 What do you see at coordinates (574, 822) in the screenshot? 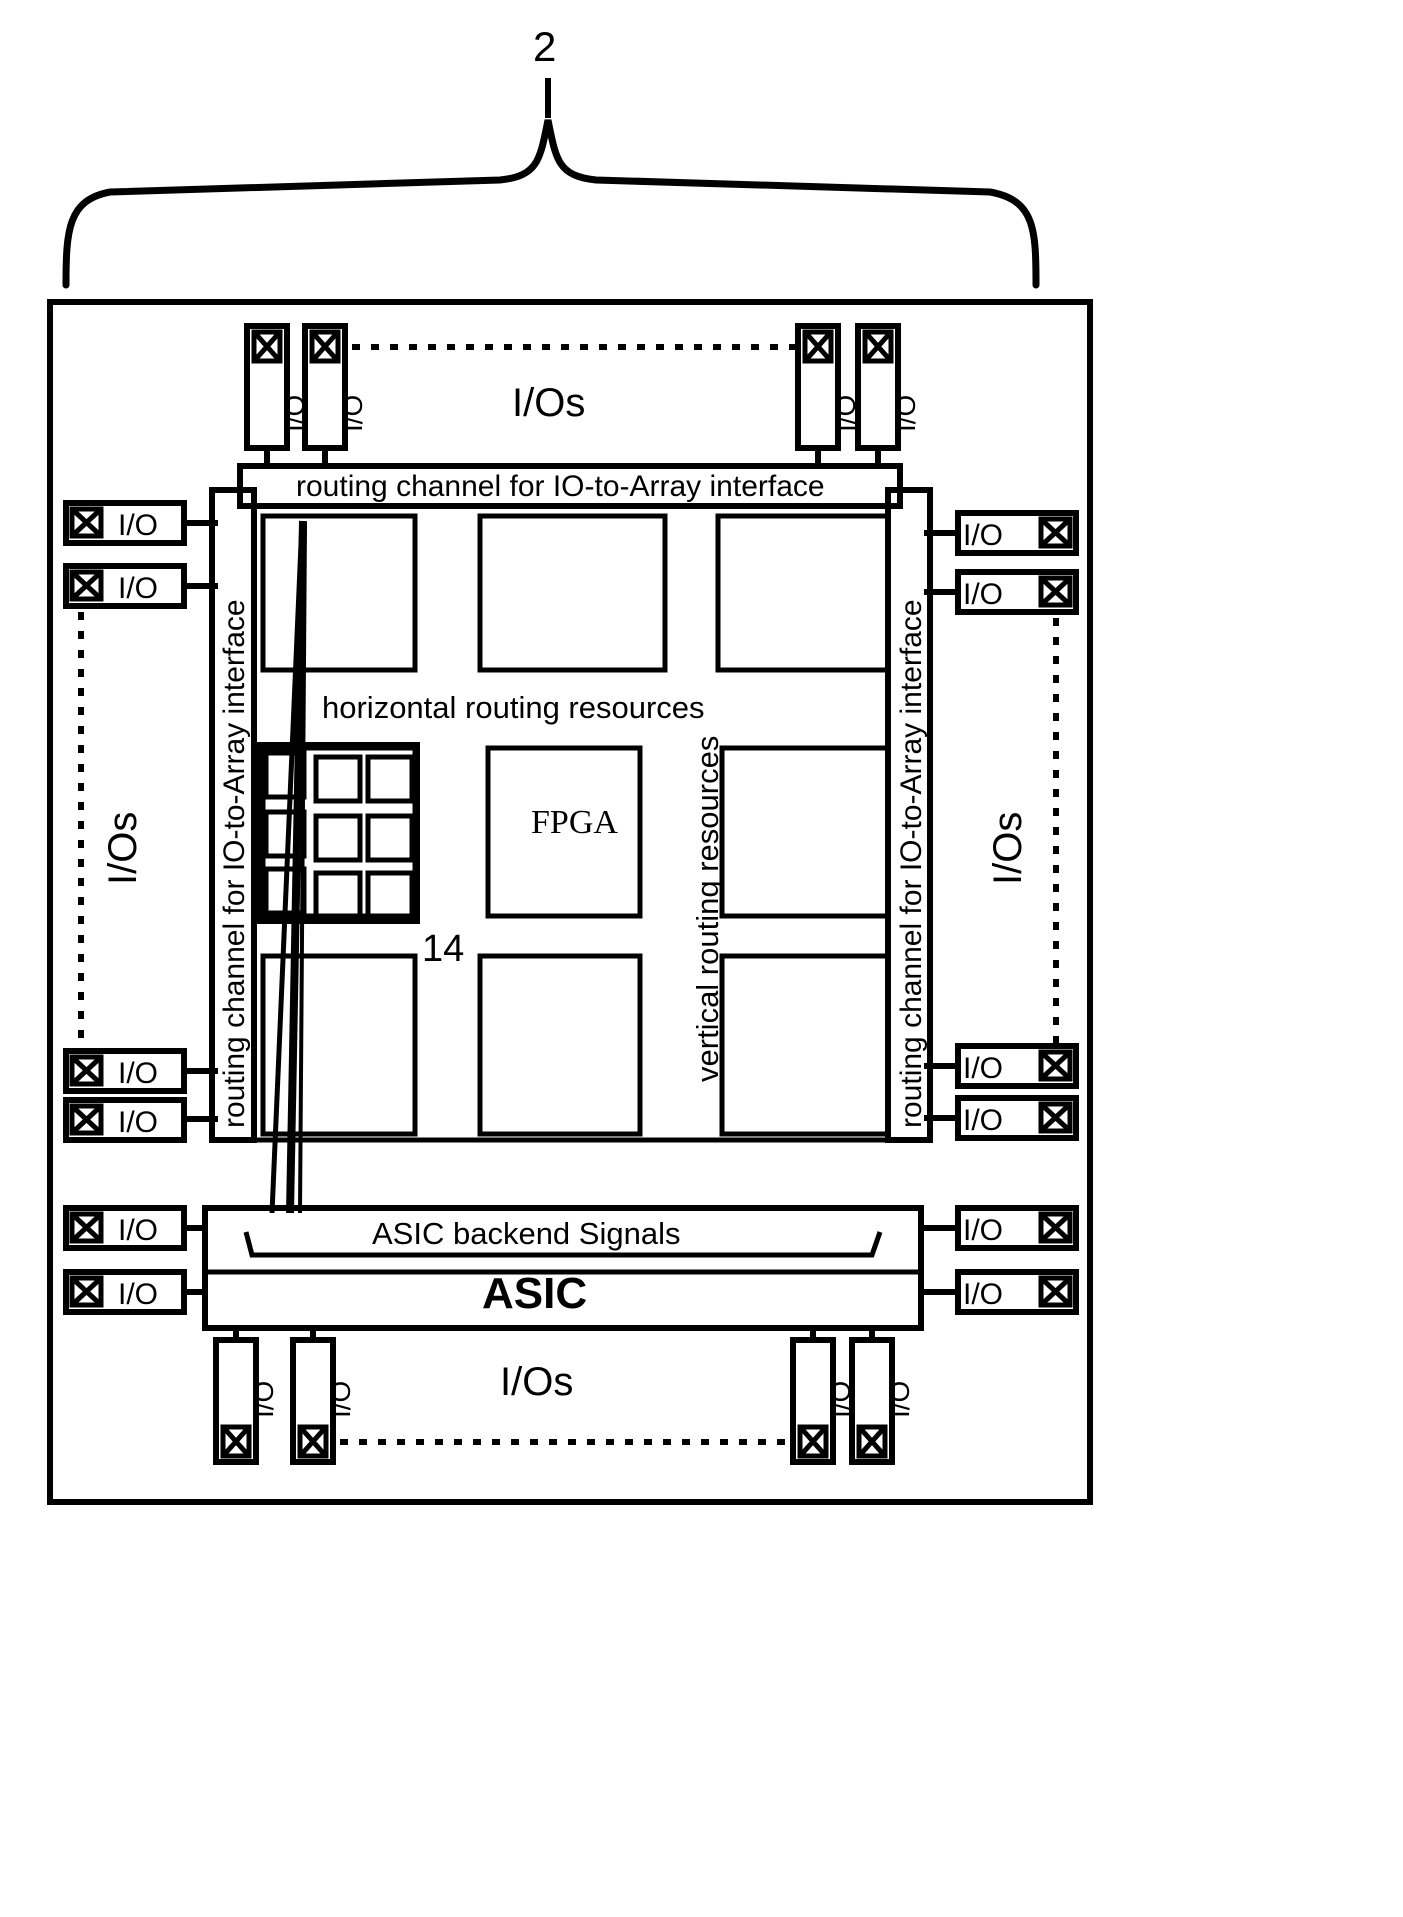
I see `fpga-label: FPGA` at bounding box center [574, 822].